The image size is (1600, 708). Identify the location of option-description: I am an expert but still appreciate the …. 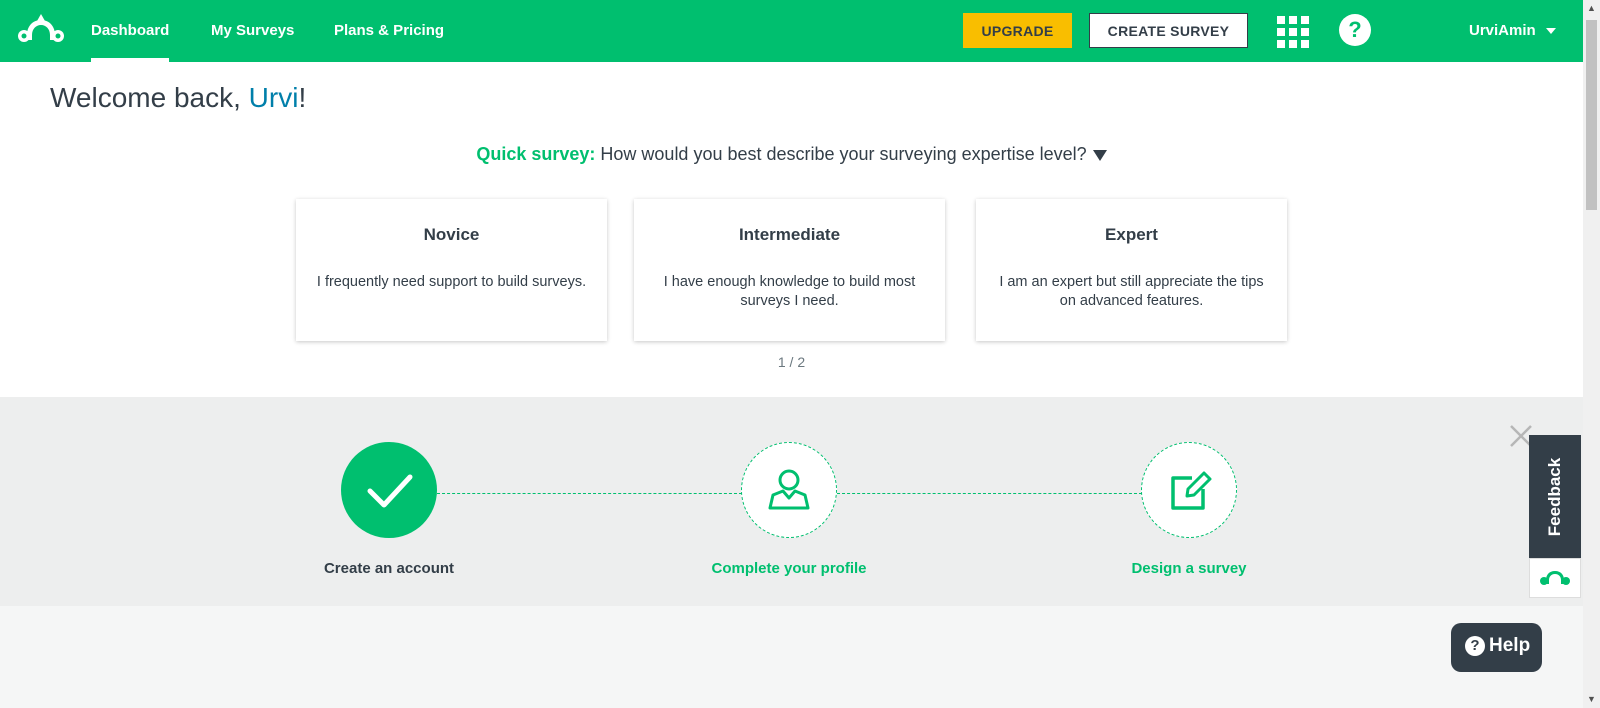
(1131, 291).